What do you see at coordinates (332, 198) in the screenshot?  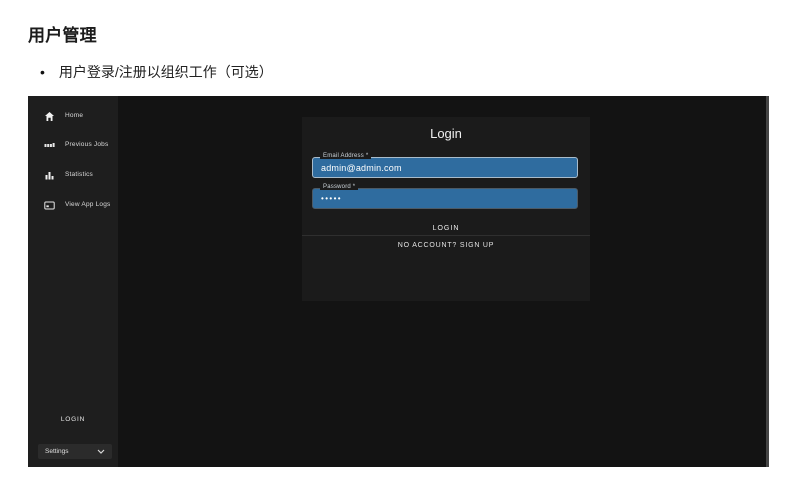 I see `password-field-value: •••••` at bounding box center [332, 198].